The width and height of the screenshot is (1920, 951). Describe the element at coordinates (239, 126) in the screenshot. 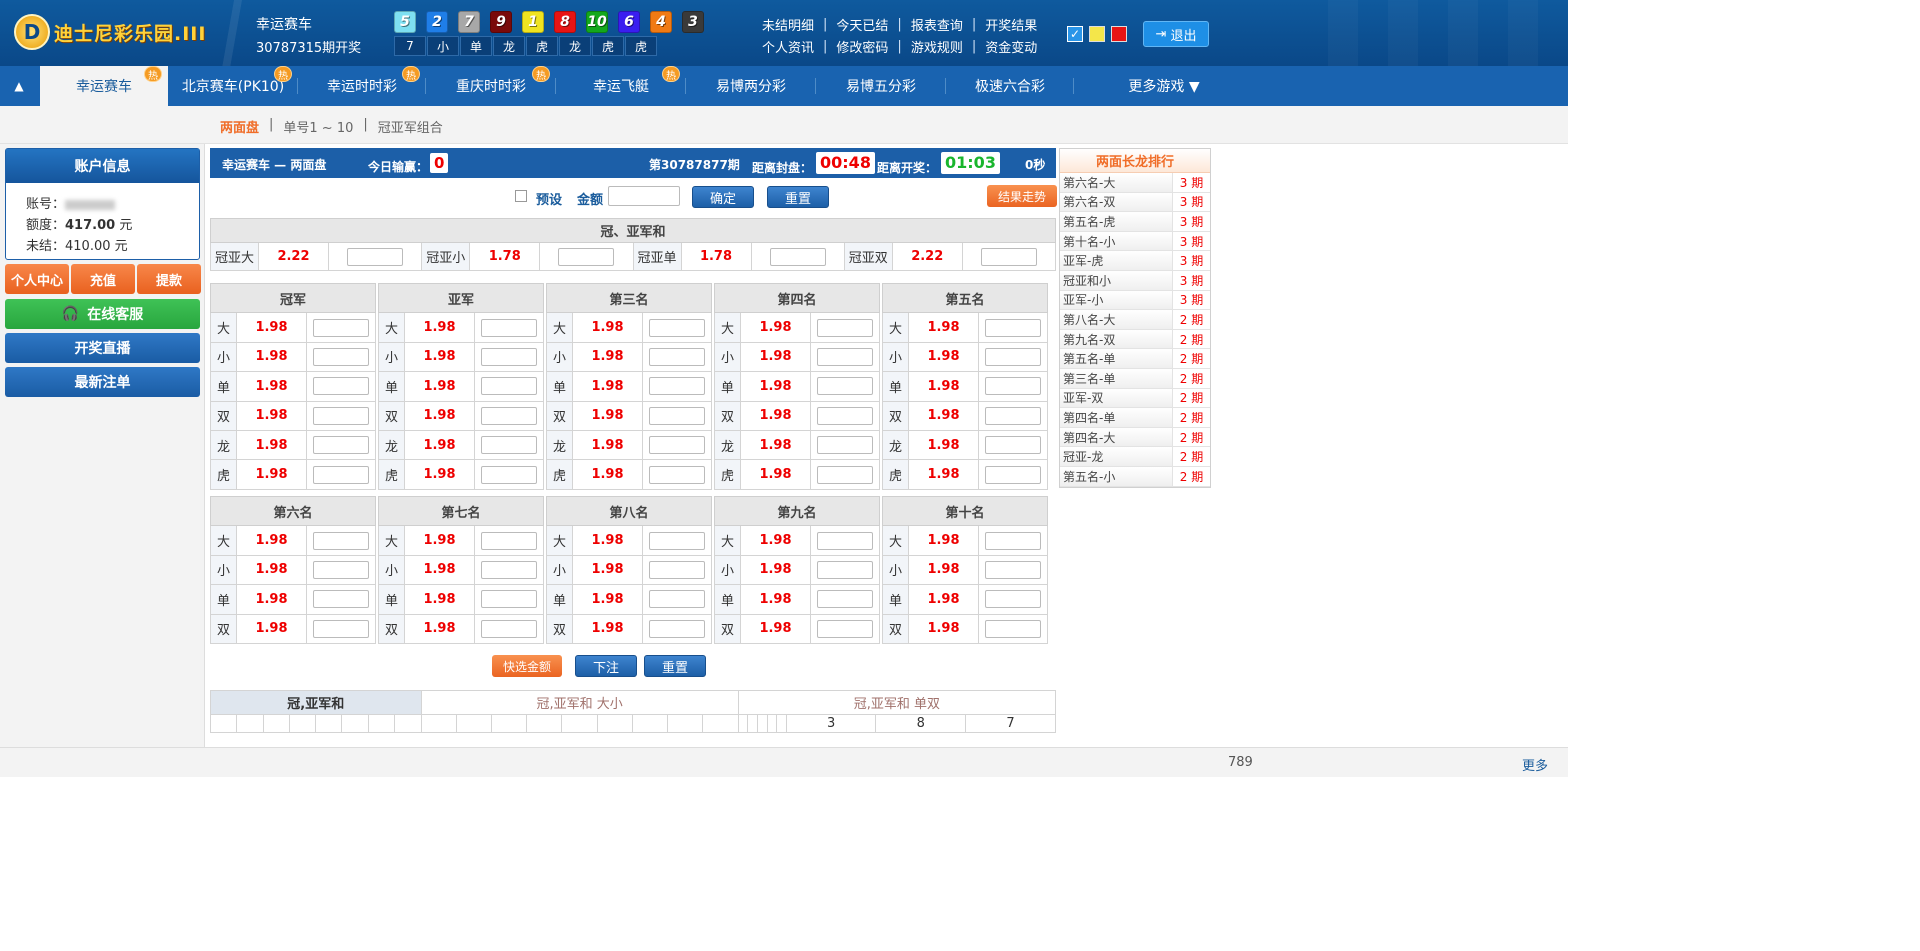

I see `subnav-item: 两面盘` at that location.